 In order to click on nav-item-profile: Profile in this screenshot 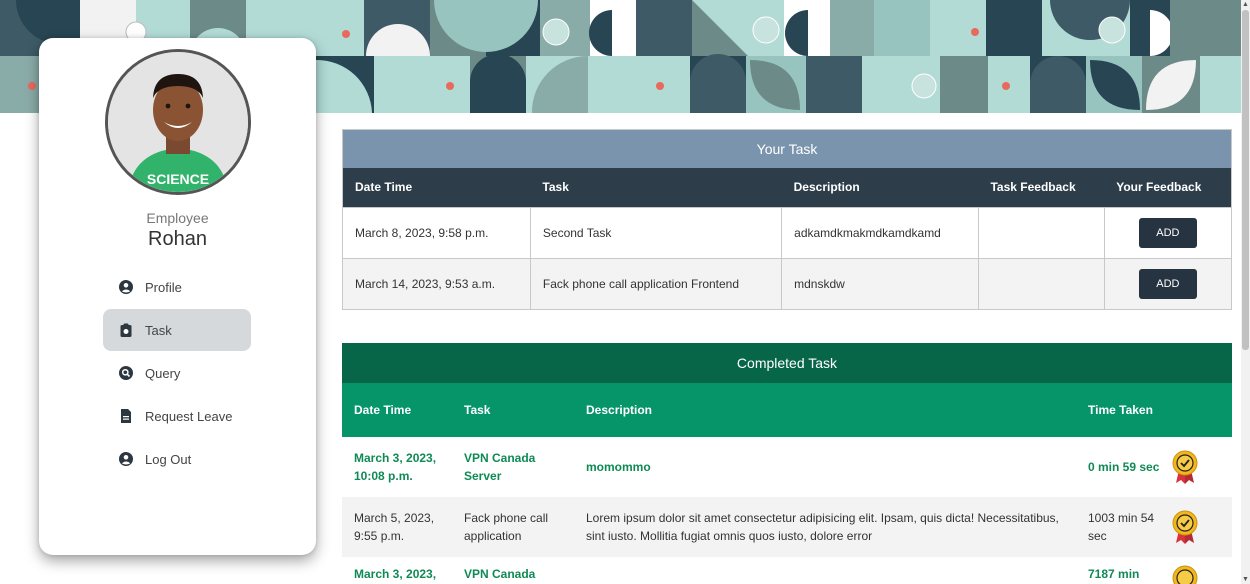, I will do `click(177, 287)`.